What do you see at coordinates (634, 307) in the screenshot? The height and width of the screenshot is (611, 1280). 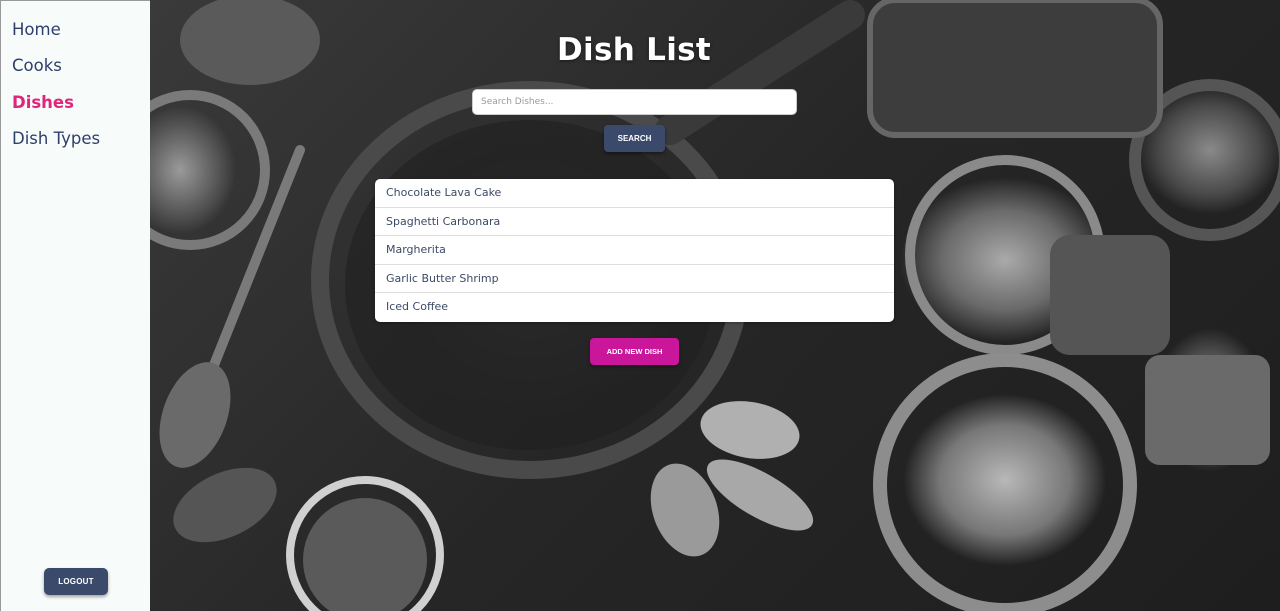 I see `list-item: Iced Coffee` at bounding box center [634, 307].